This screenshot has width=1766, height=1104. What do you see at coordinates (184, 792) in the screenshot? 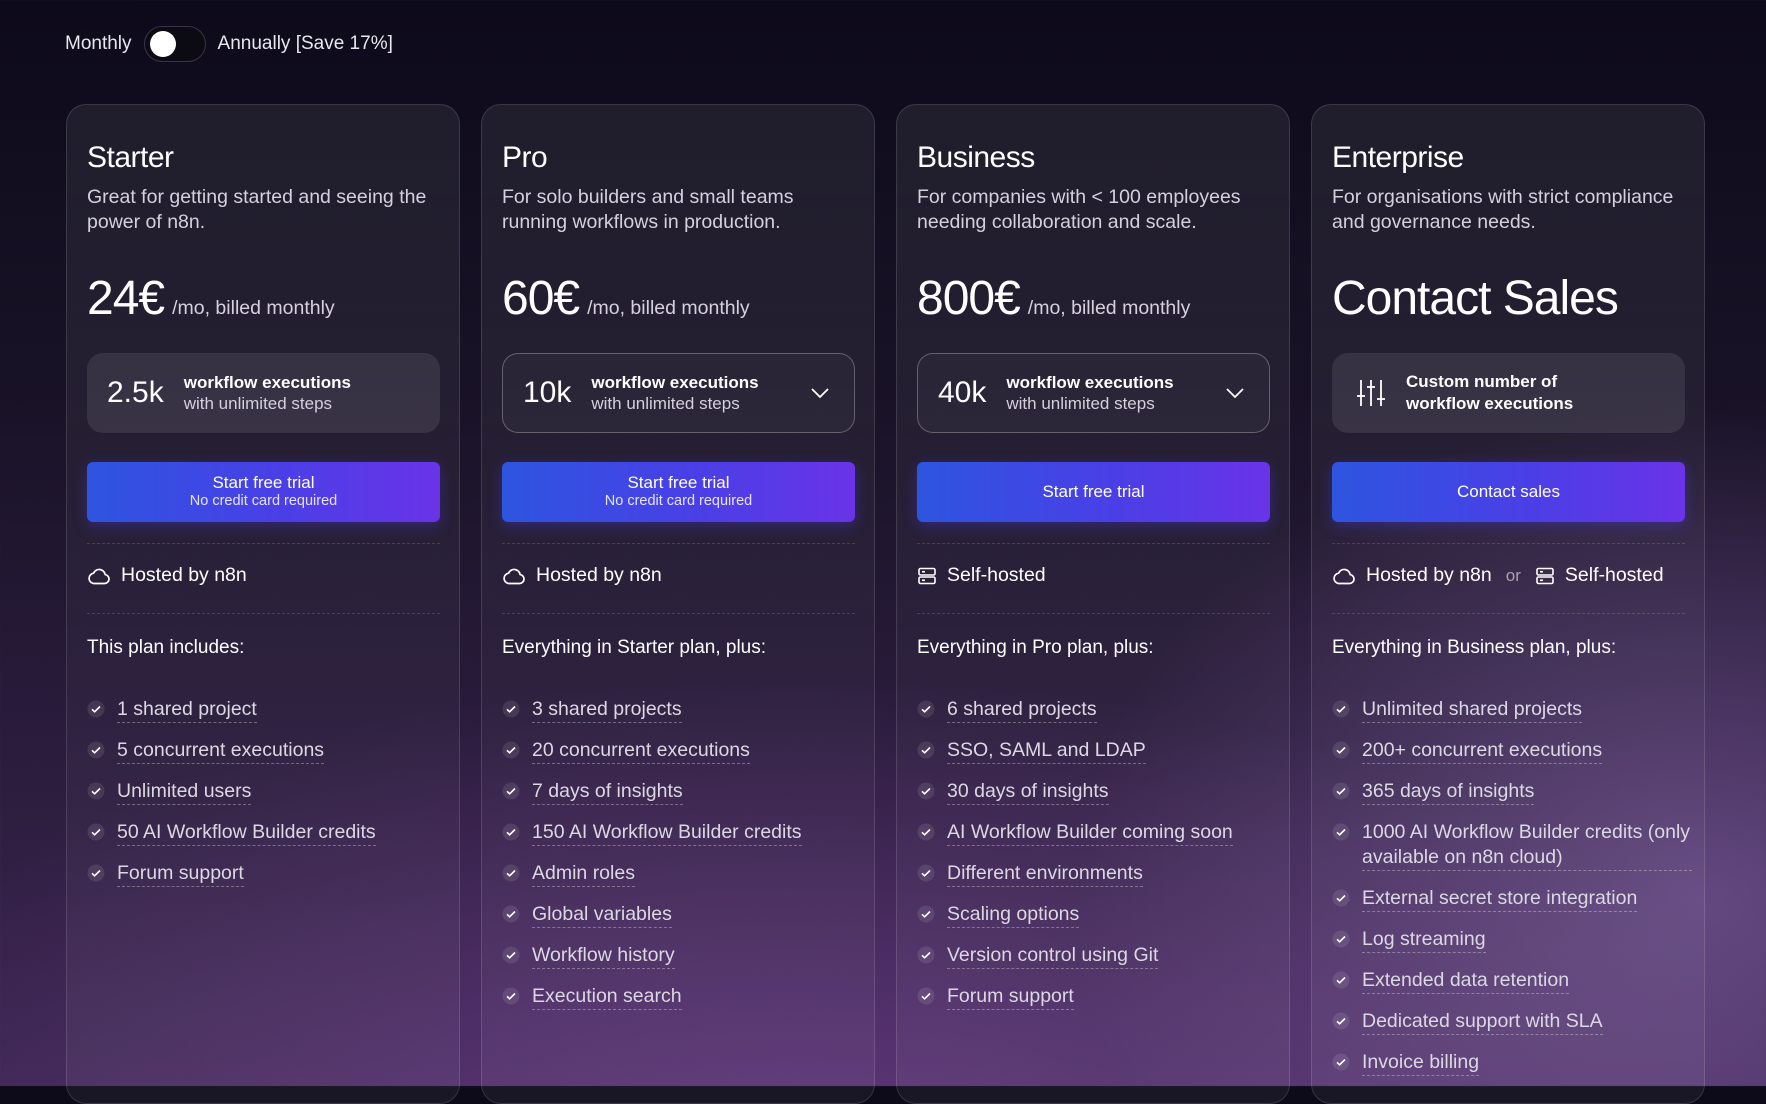
I see `feature-label: Unlimited users` at bounding box center [184, 792].